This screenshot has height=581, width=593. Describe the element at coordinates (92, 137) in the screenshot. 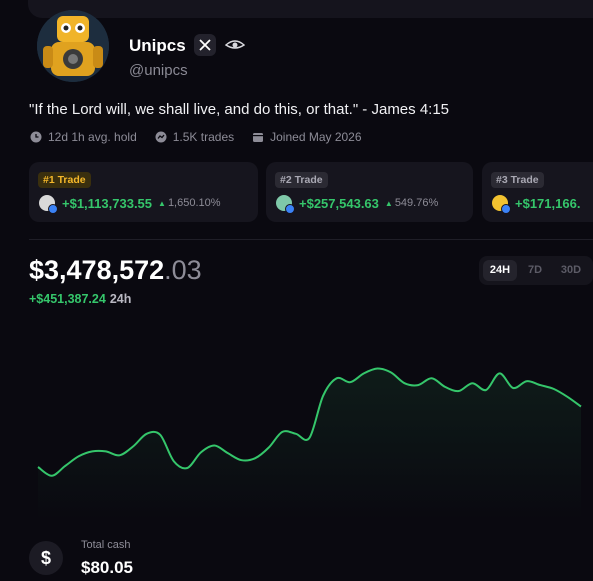

I see `avg-hold-label: 12d 1h avg. hold` at that location.